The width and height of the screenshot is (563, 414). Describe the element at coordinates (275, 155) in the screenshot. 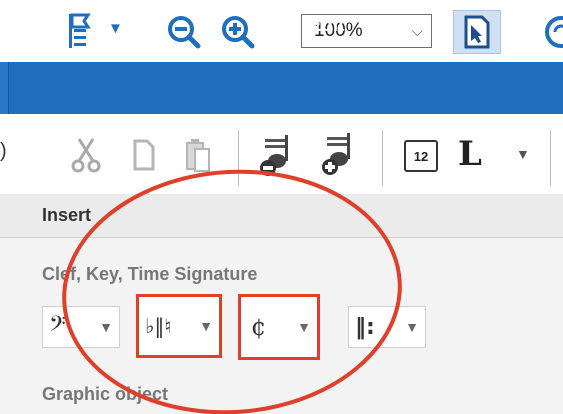

I see `note-minus-icon` at that location.